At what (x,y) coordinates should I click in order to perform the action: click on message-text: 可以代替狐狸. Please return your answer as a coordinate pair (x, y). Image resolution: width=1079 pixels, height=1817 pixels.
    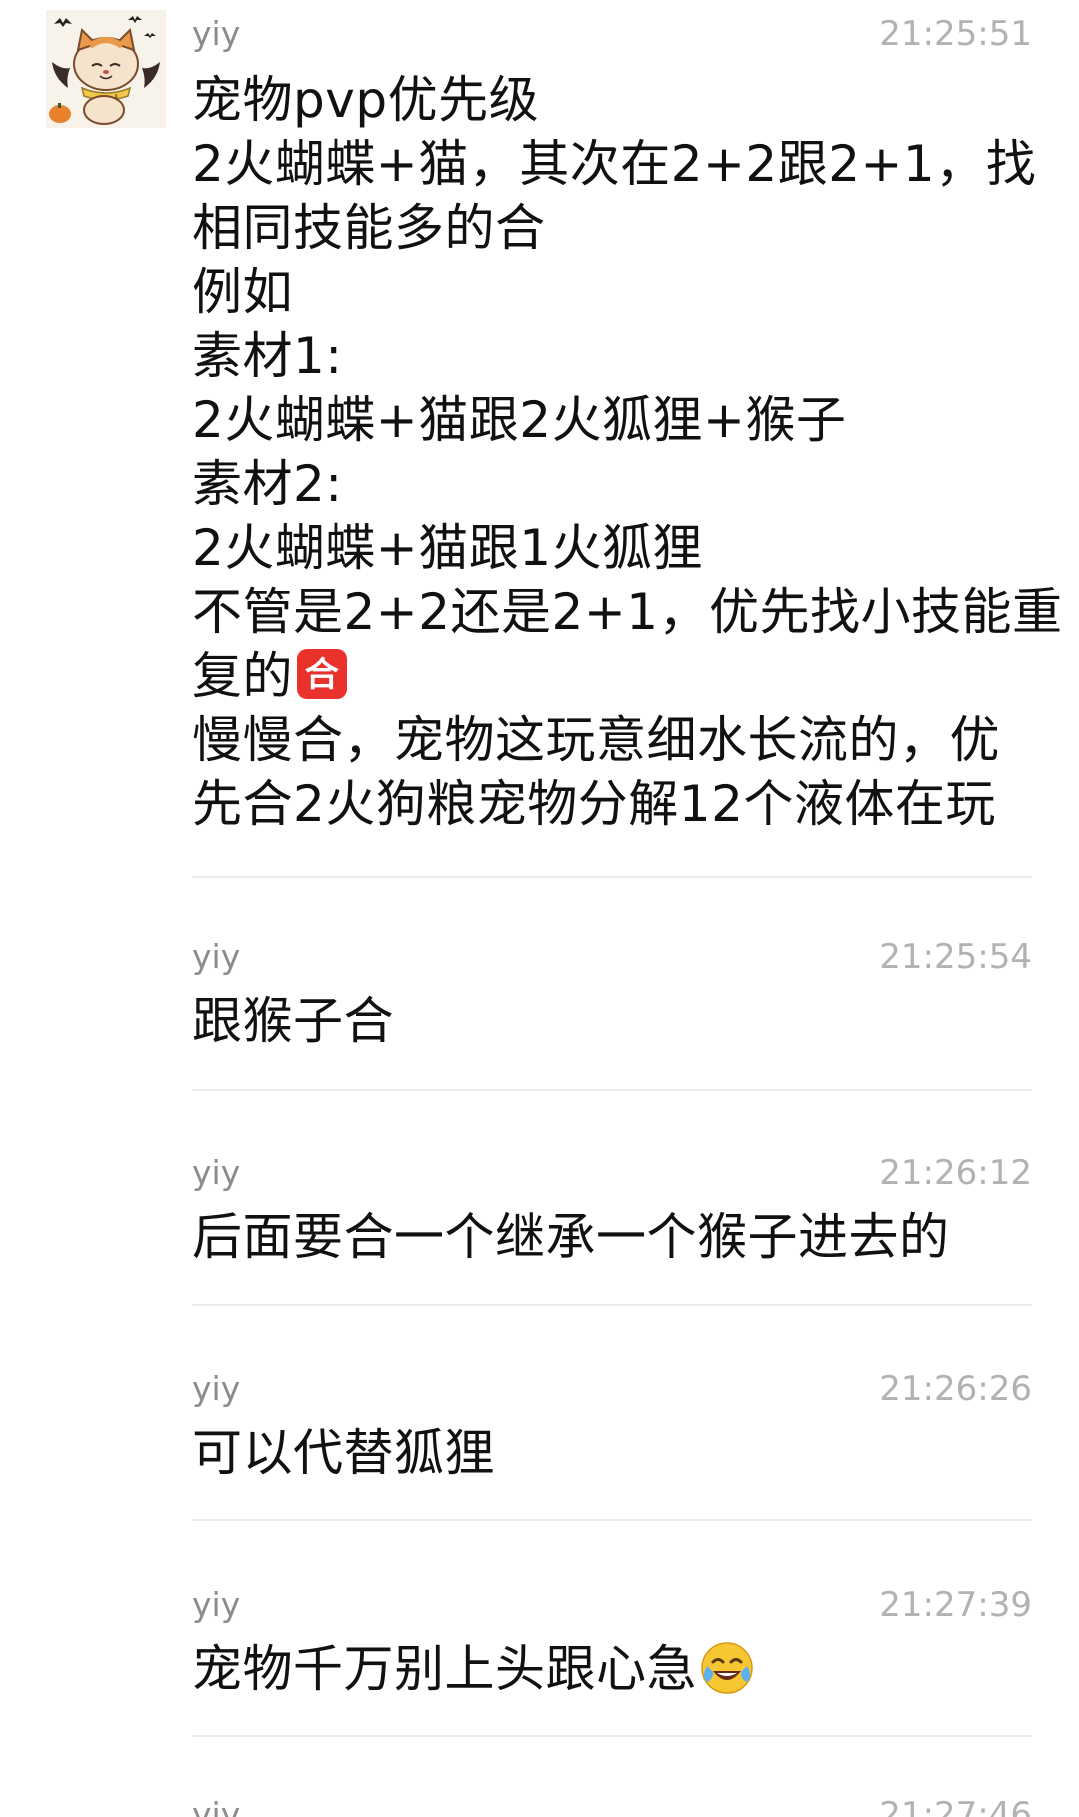
    Looking at the image, I should click on (617, 1453).